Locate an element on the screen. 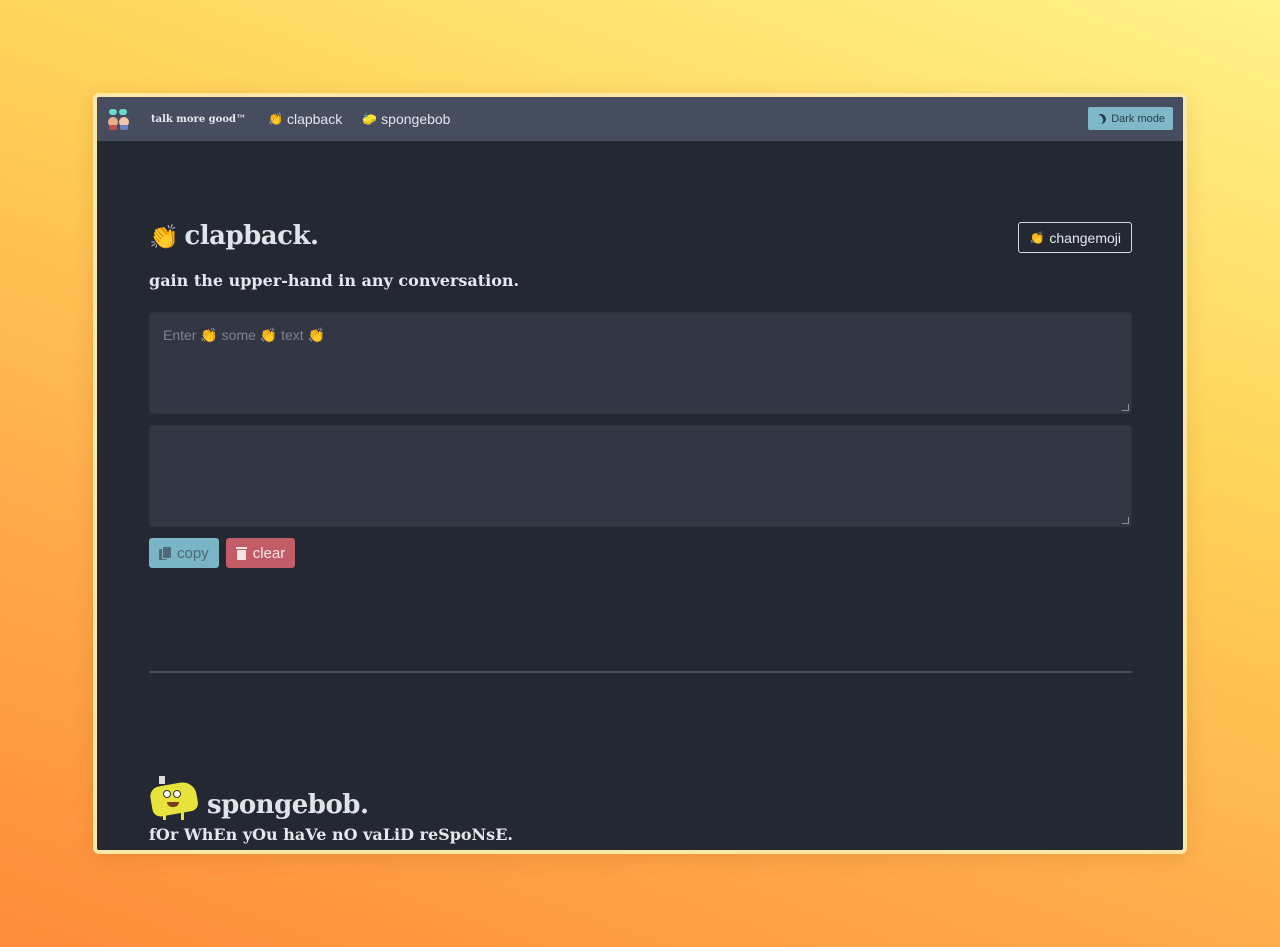 This screenshot has width=1280, height=947. clear-label: clear is located at coordinates (269, 553).